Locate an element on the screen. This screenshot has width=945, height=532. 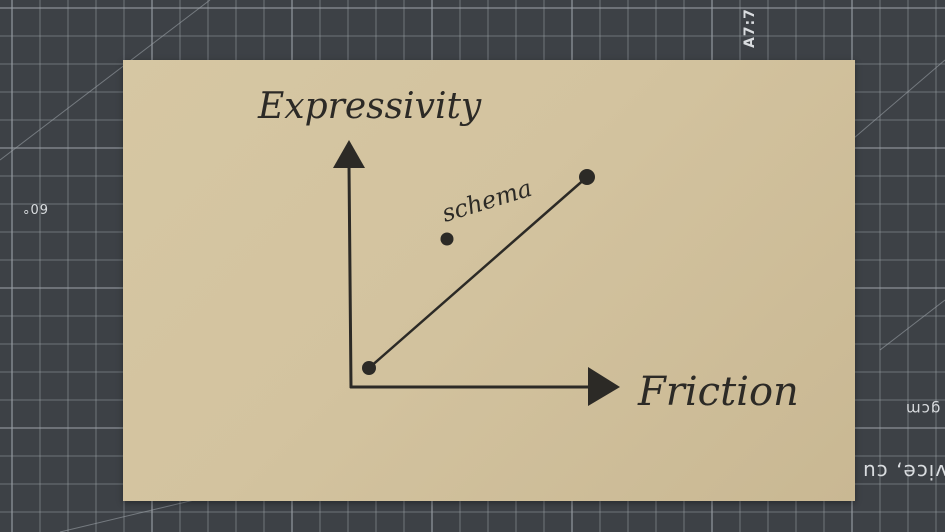
y-axis-arrowhead is located at coordinates (349, 154).